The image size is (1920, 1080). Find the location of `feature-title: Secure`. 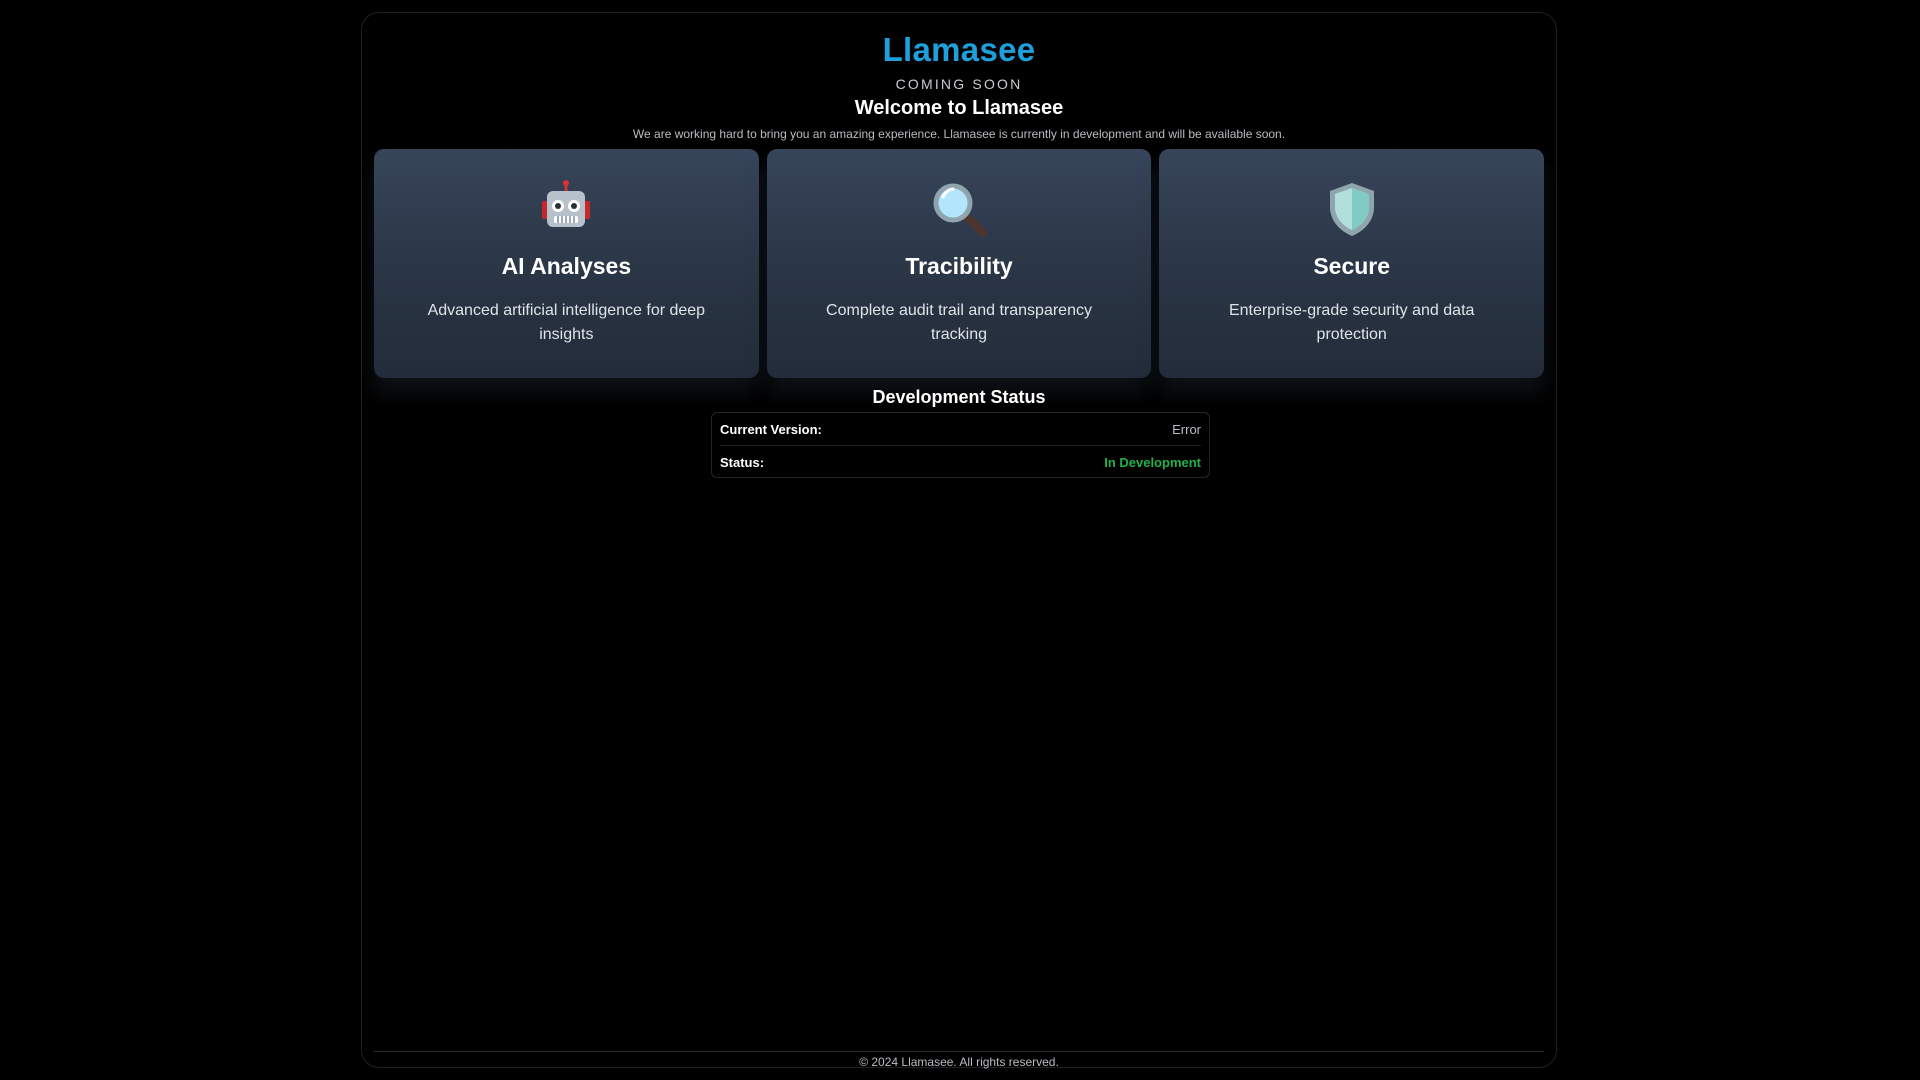

feature-title: Secure is located at coordinates (1352, 266).